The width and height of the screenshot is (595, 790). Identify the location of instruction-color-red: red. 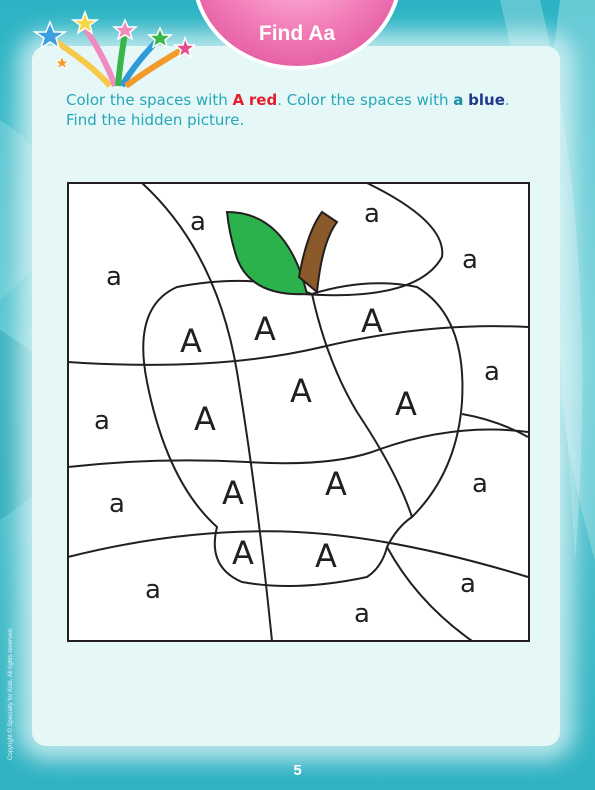
(263, 100).